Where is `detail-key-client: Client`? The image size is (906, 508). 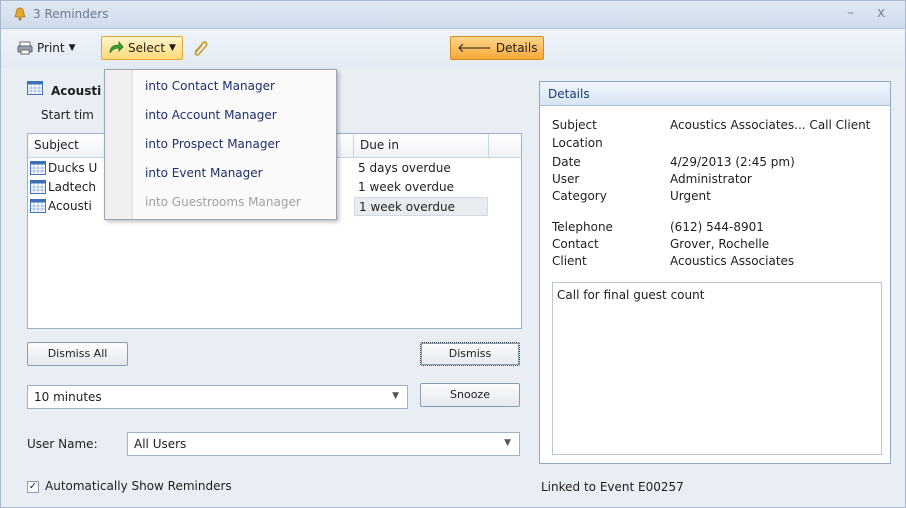
detail-key-client: Client is located at coordinates (569, 261).